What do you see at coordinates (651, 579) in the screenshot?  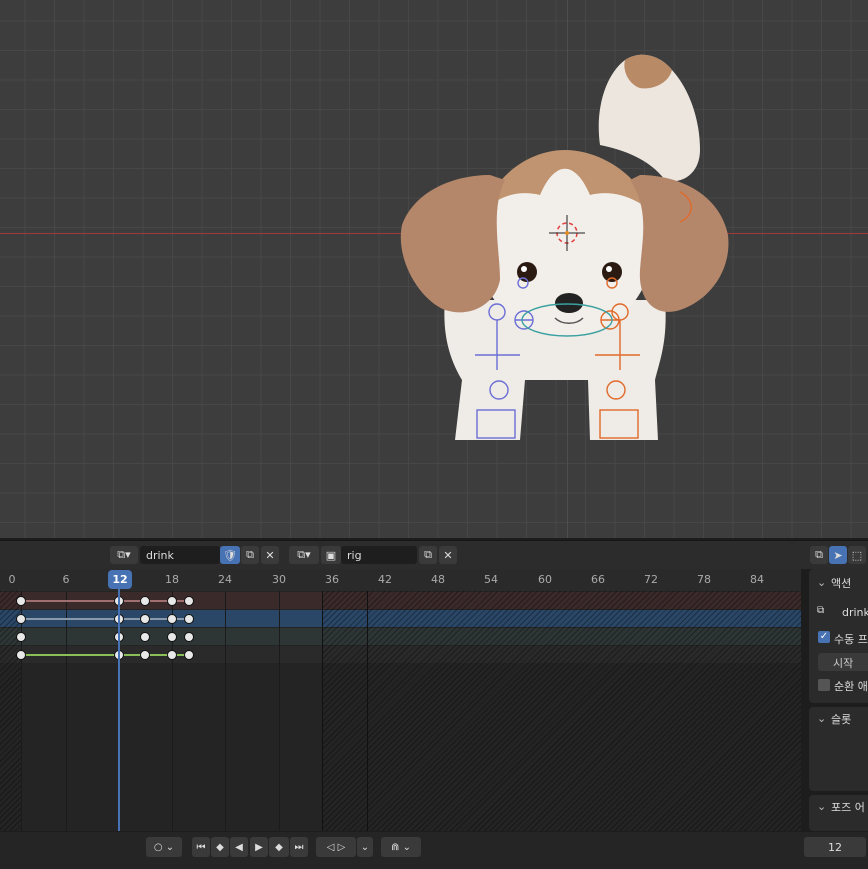 I see `tick-label: 72` at bounding box center [651, 579].